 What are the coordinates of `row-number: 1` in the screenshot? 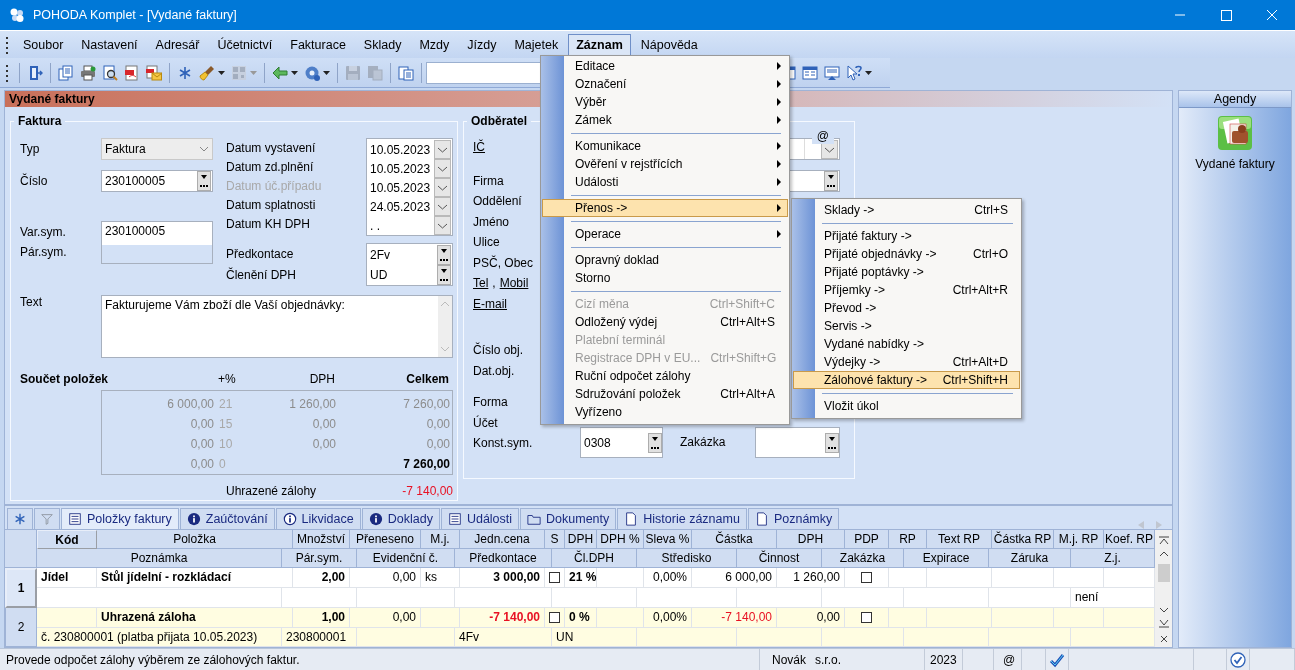 It's located at (21, 588).